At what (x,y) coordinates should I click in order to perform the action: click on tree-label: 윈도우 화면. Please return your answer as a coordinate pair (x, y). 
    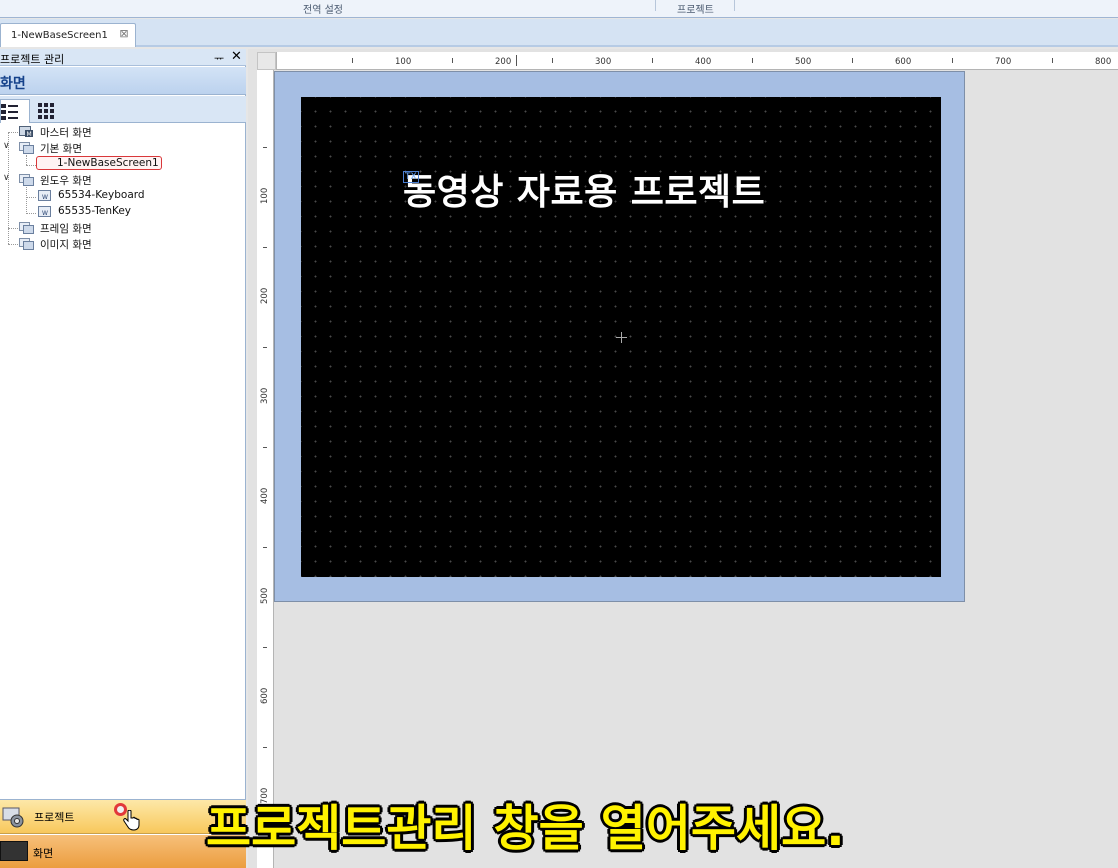
    Looking at the image, I should click on (66, 181).